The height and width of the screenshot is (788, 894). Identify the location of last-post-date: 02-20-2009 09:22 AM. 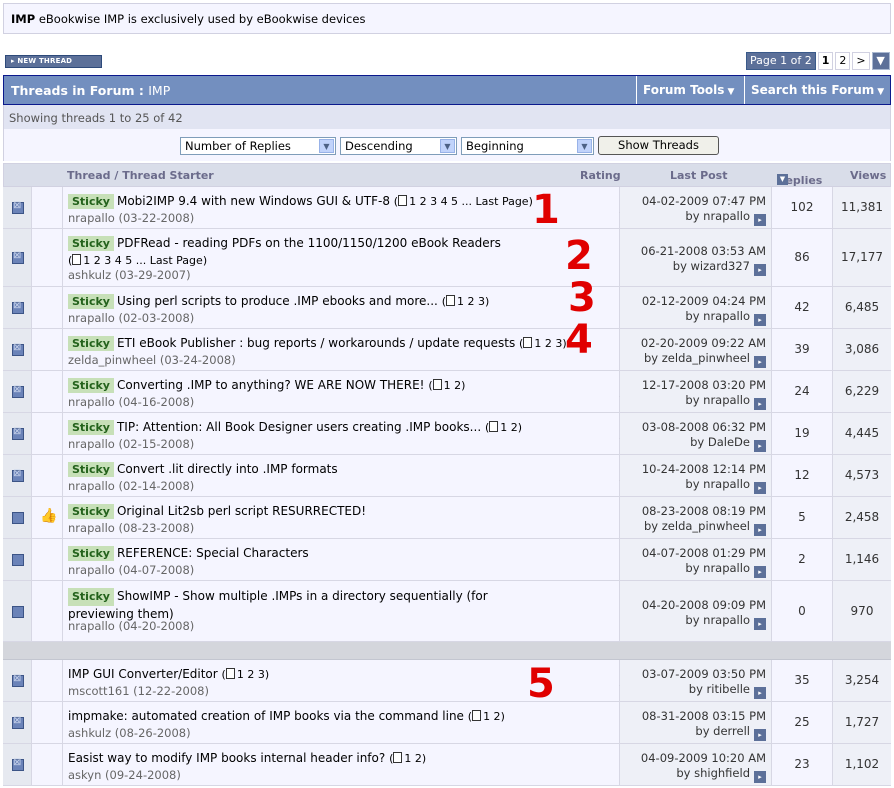
(703, 343).